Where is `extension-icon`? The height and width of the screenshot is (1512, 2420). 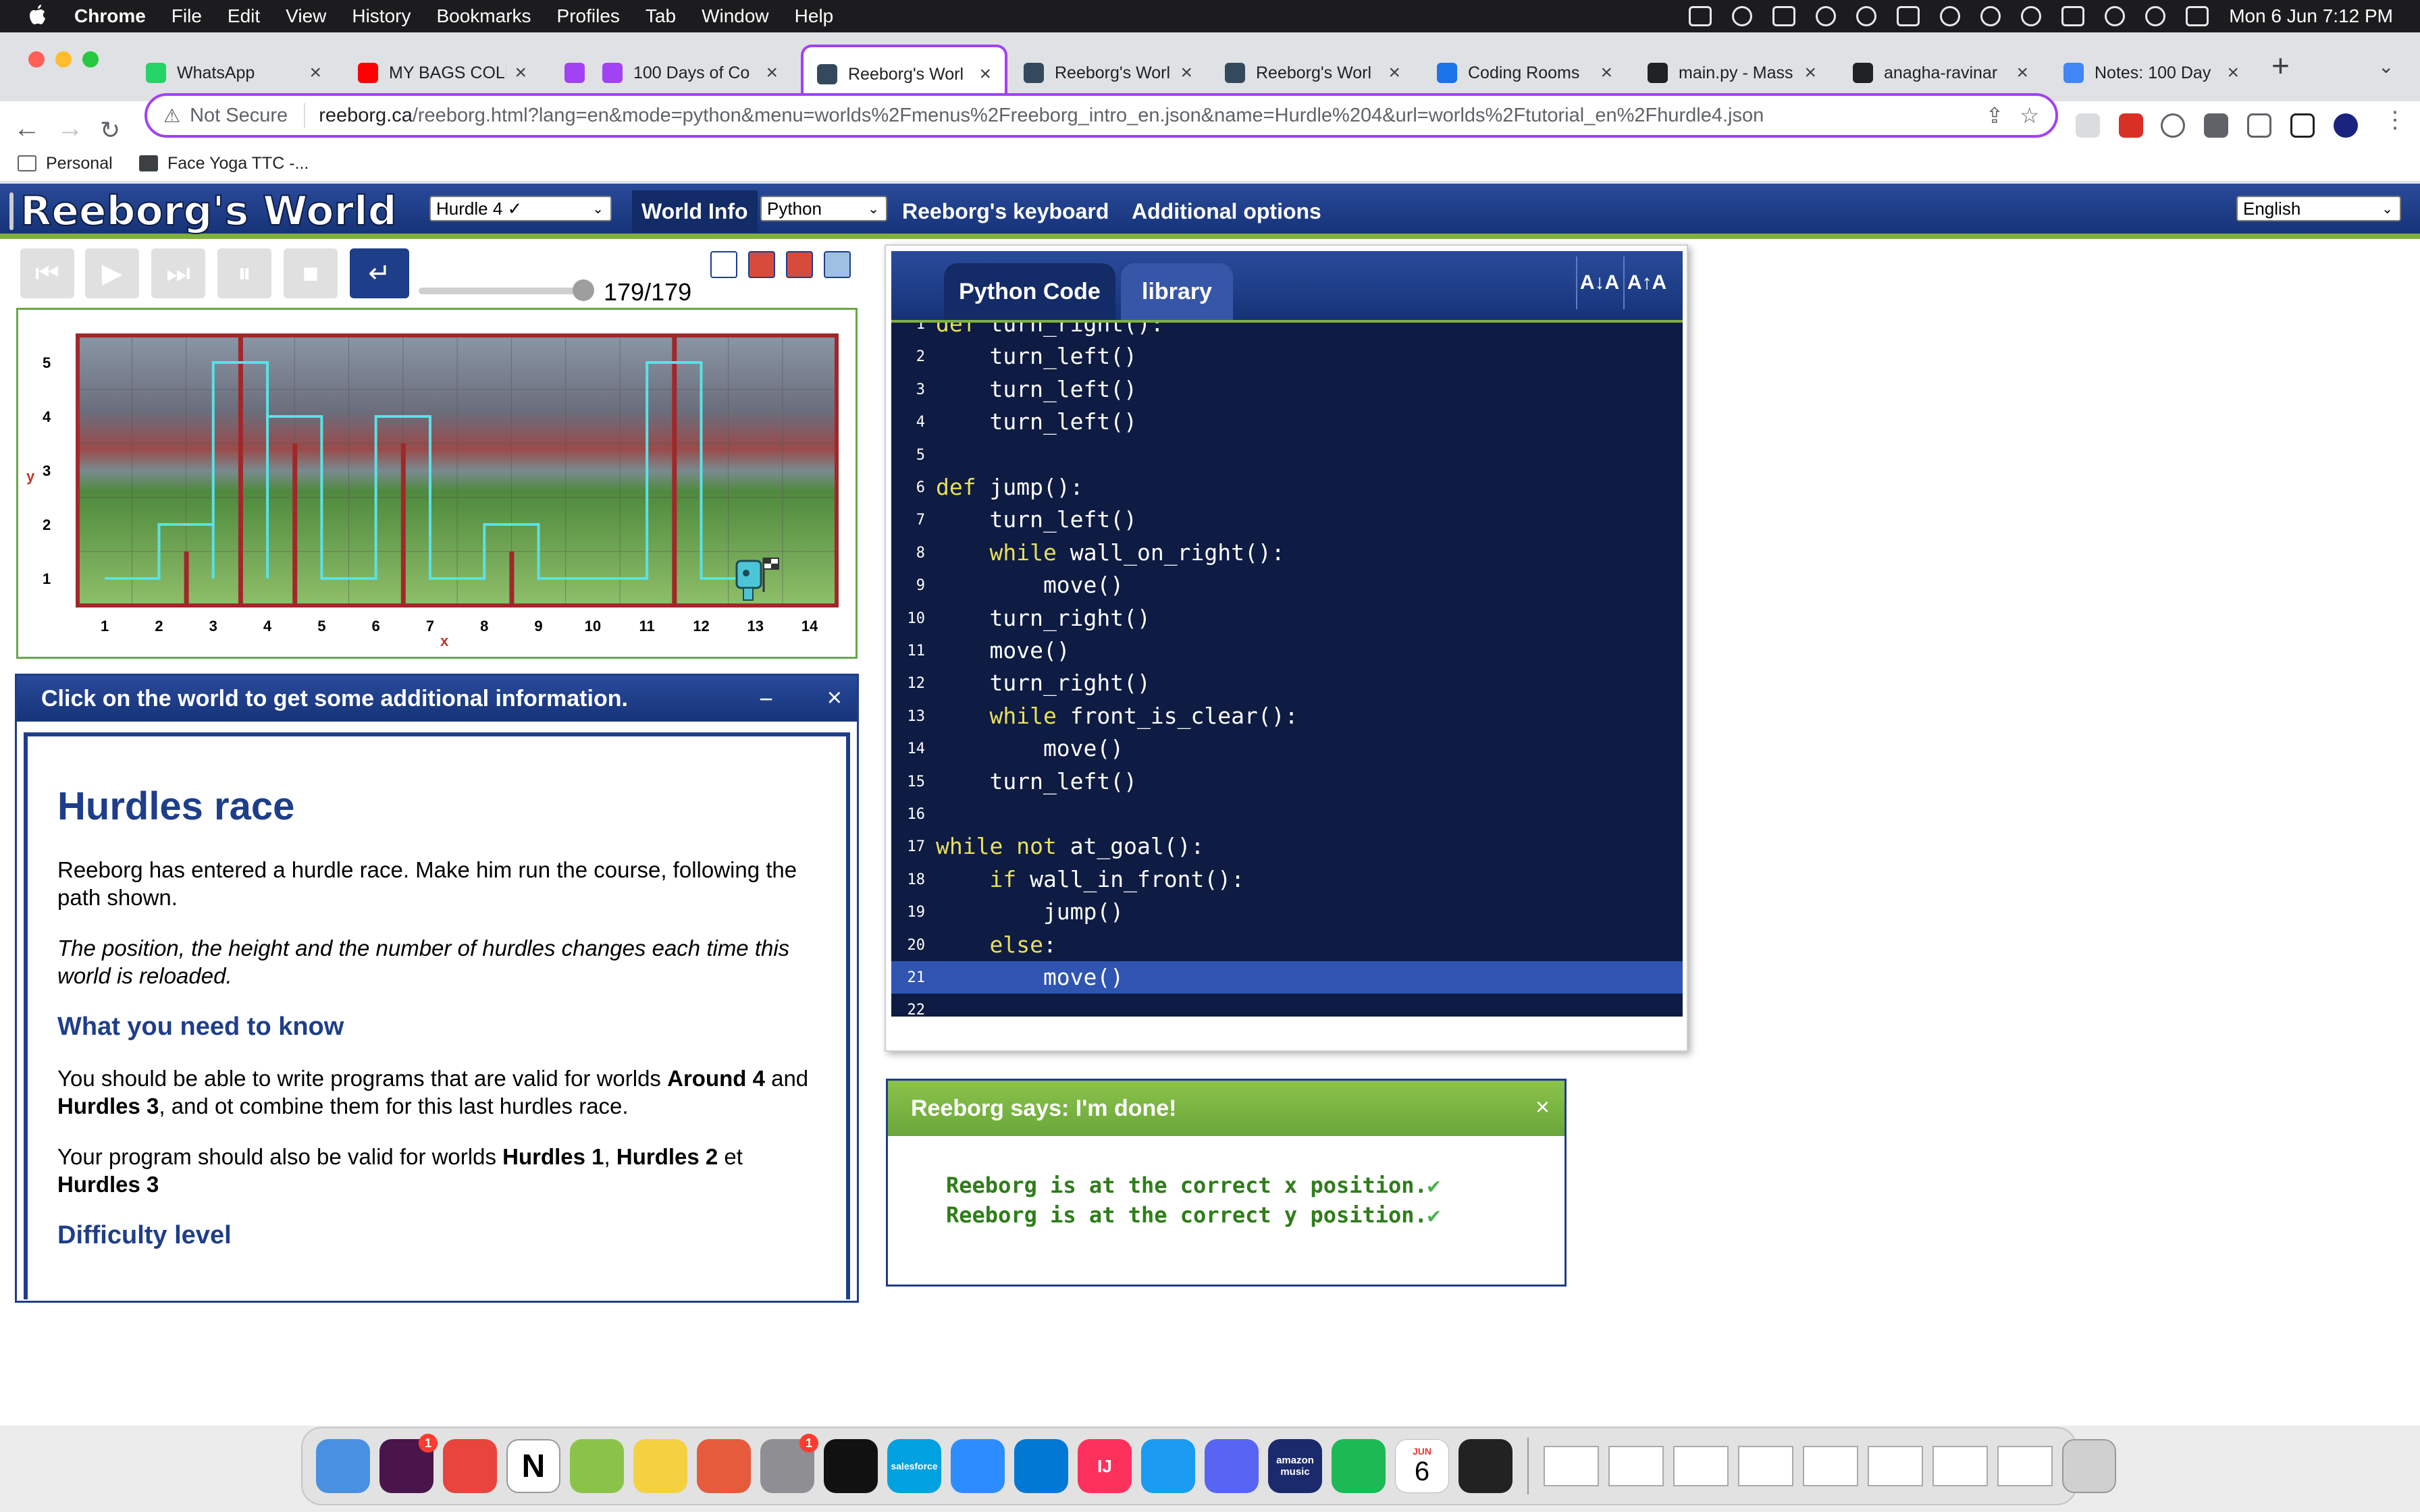
extension-icon is located at coordinates (2088, 125).